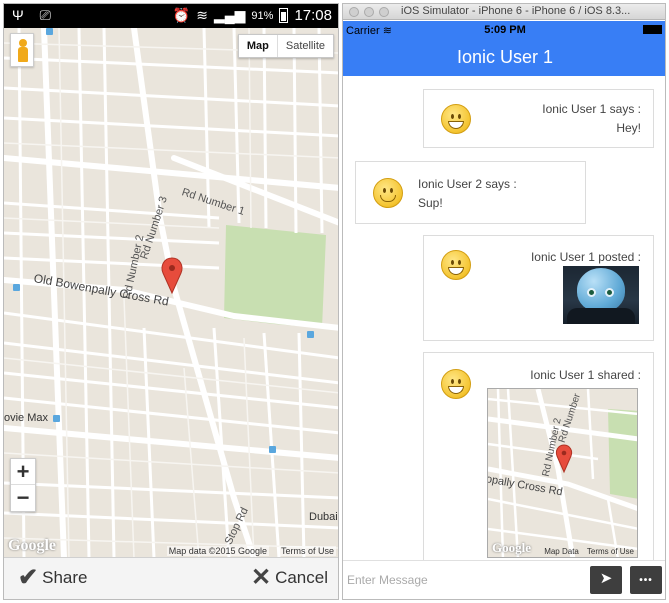  What do you see at coordinates (323, 517) in the screenshot?
I see `place-label-dubai: Dubai` at bounding box center [323, 517].